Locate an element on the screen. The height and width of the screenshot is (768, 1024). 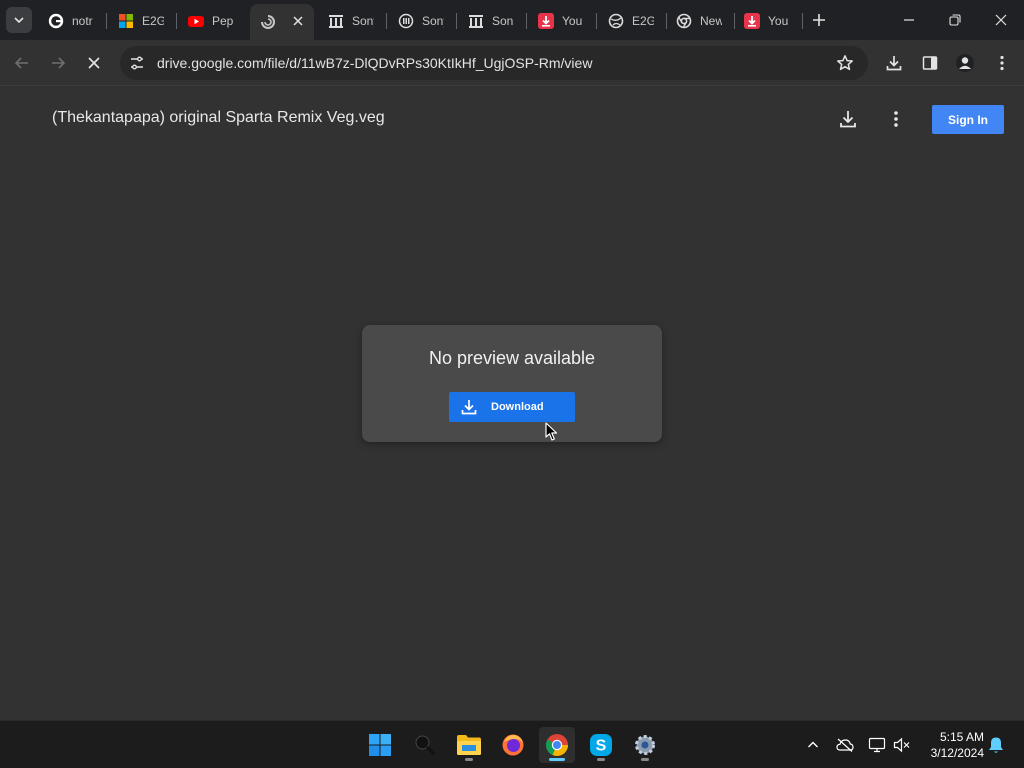
tab-search-button is located at coordinates (19, 20).